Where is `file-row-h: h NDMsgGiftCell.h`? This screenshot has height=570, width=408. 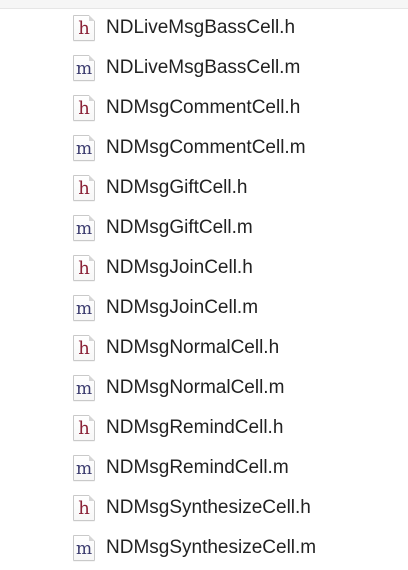
file-row-h: h NDMsgGiftCell.h is located at coordinates (204, 187).